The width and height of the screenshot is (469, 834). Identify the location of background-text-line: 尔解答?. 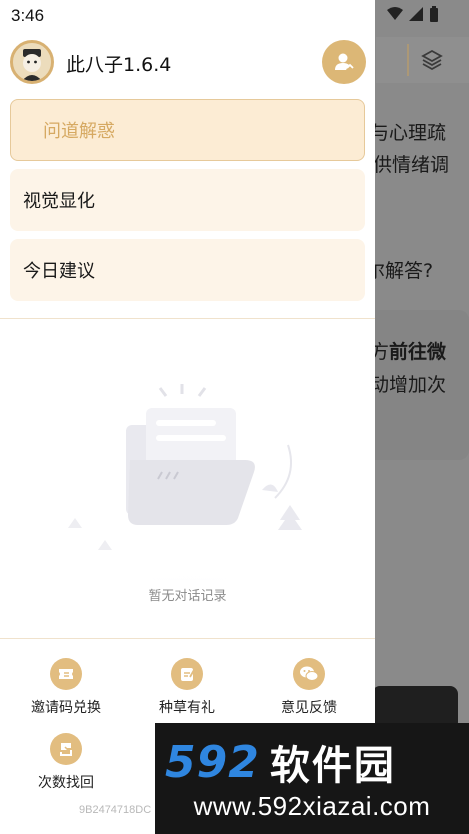
(400, 271).